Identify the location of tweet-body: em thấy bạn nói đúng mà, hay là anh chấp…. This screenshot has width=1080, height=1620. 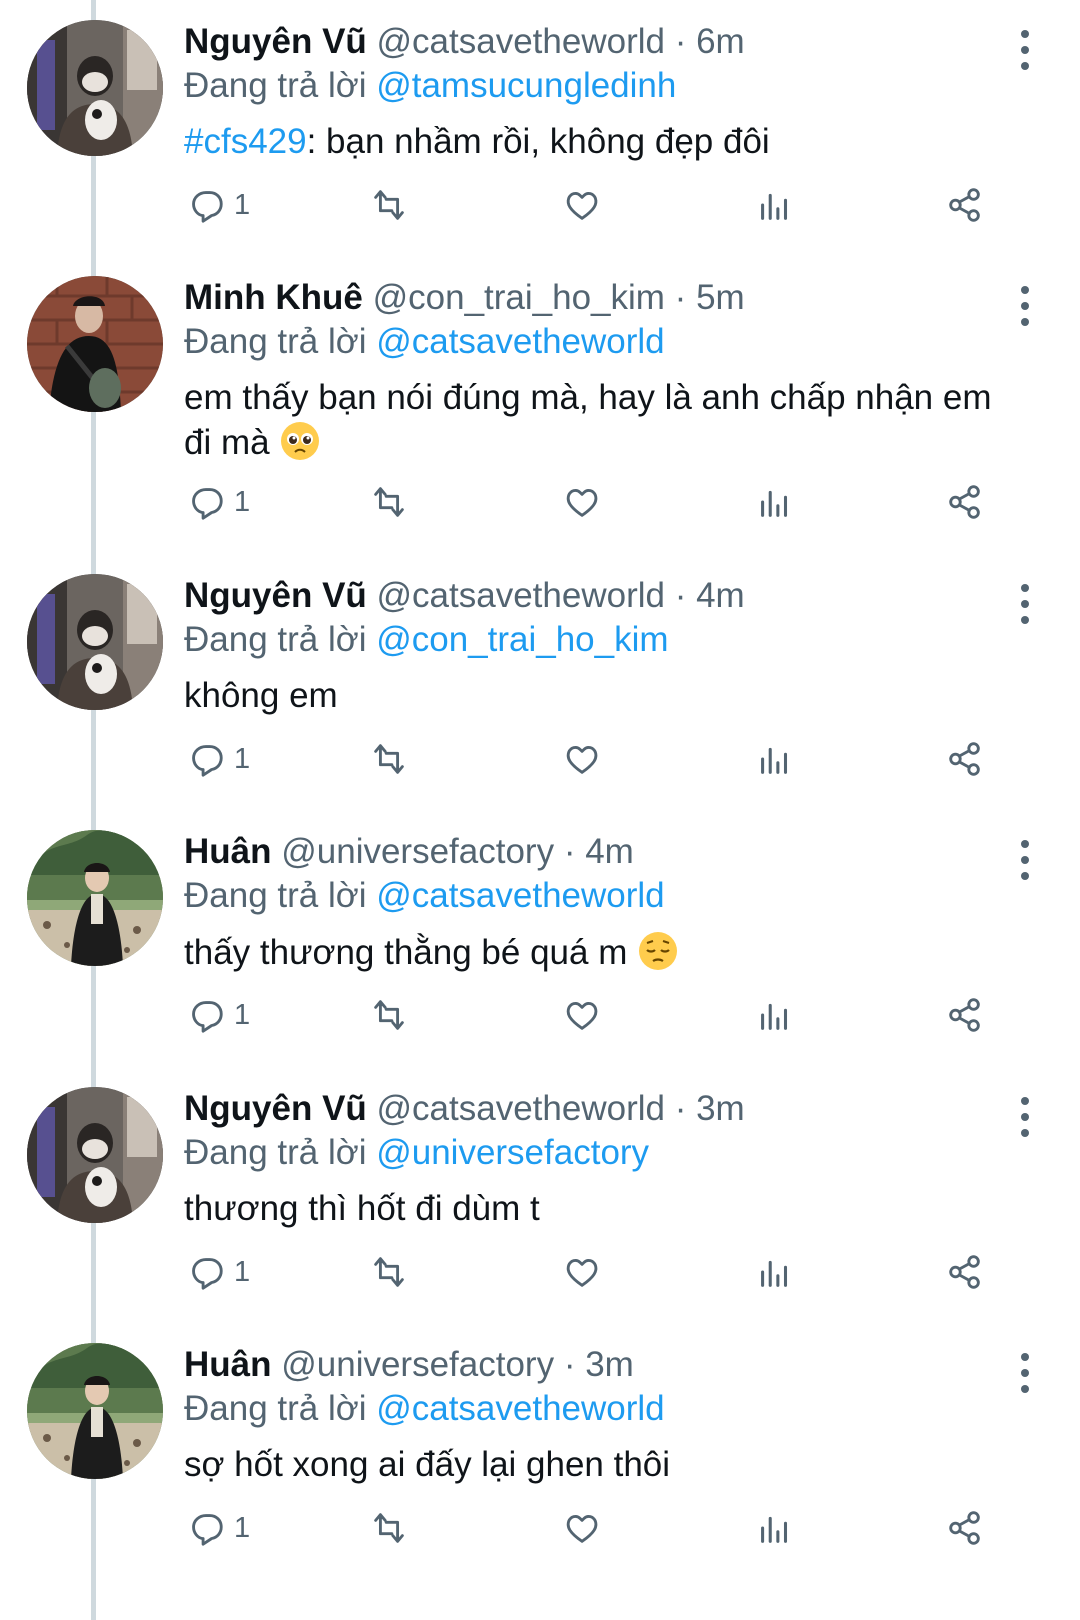
(604, 420).